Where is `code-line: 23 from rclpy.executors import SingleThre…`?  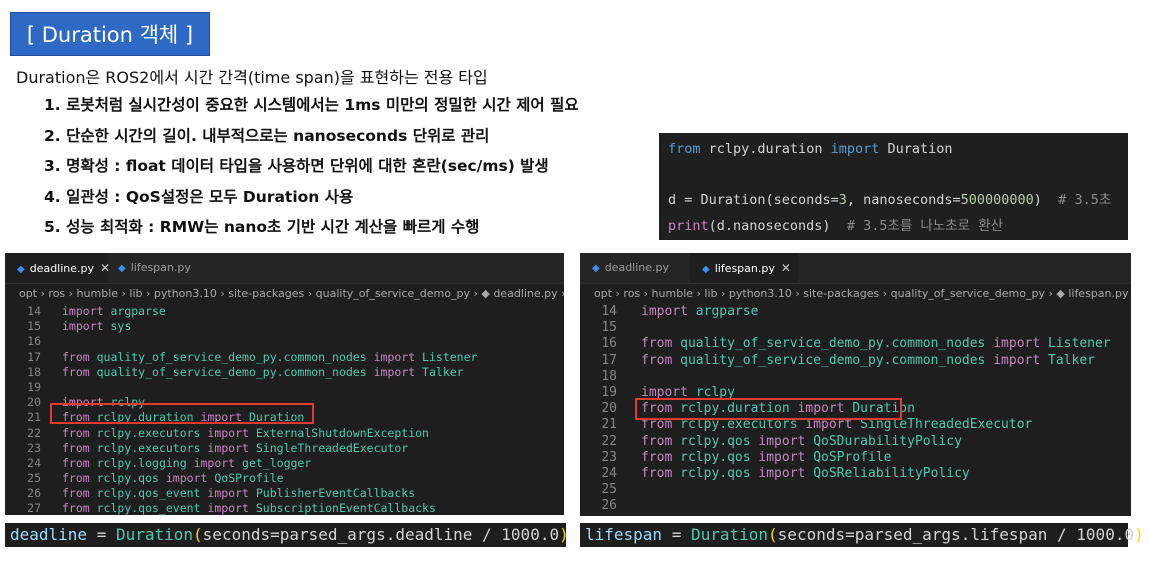
code-line: 23 from rclpy.executors import SingleThre… is located at coordinates (284, 448).